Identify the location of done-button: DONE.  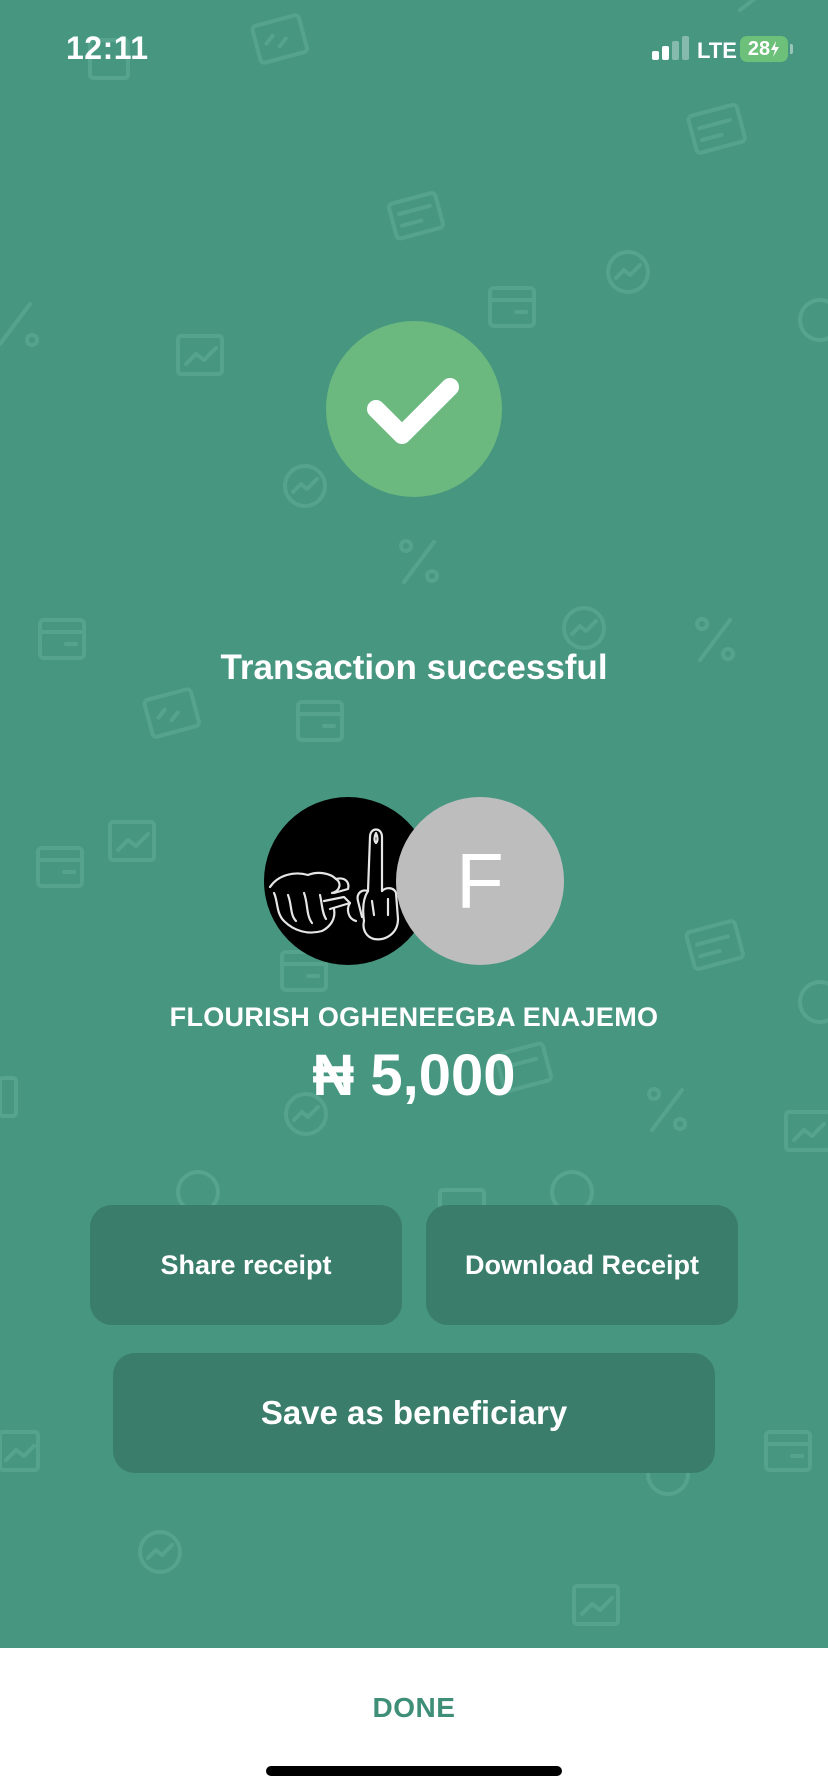
(414, 1708).